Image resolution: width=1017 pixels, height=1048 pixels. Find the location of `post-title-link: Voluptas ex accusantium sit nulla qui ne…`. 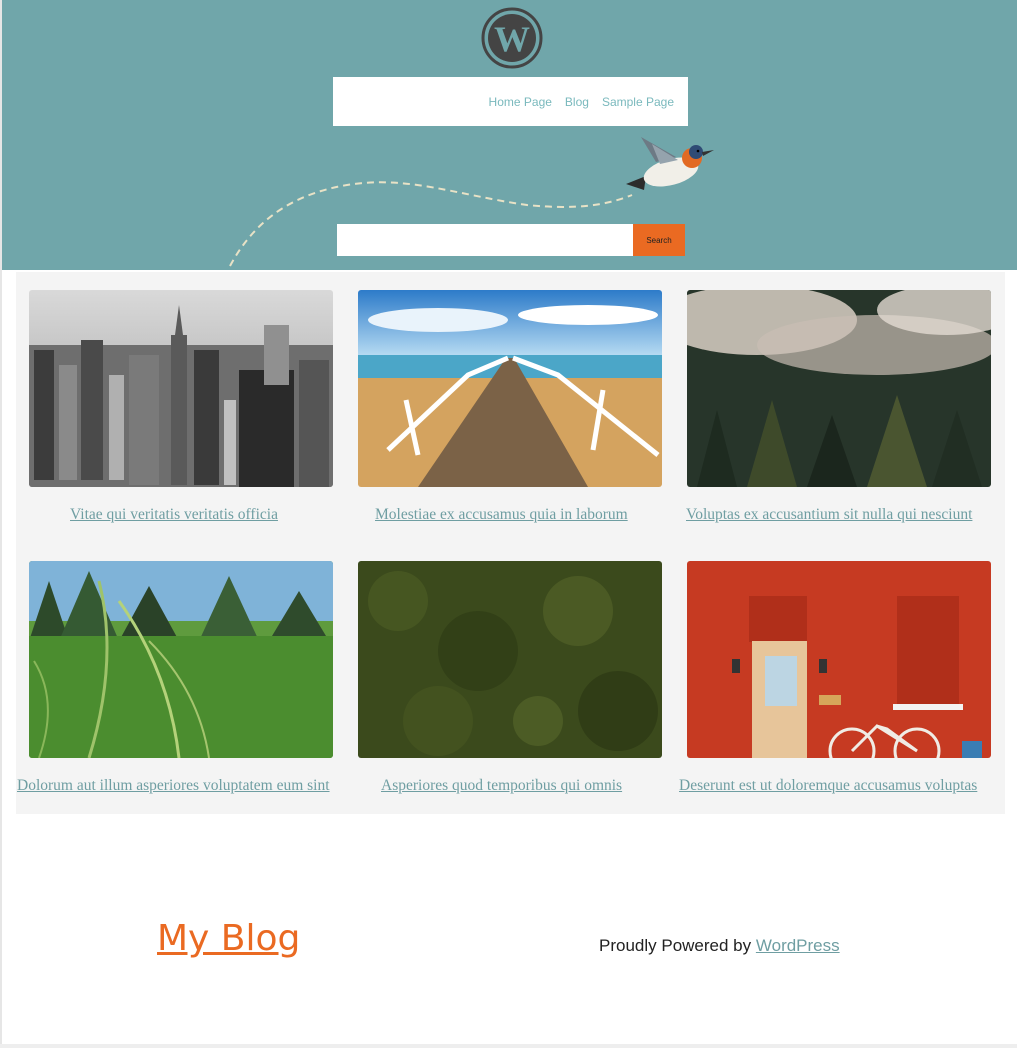

post-title-link: Voluptas ex accusantium sit nulla qui ne… is located at coordinates (829, 514).